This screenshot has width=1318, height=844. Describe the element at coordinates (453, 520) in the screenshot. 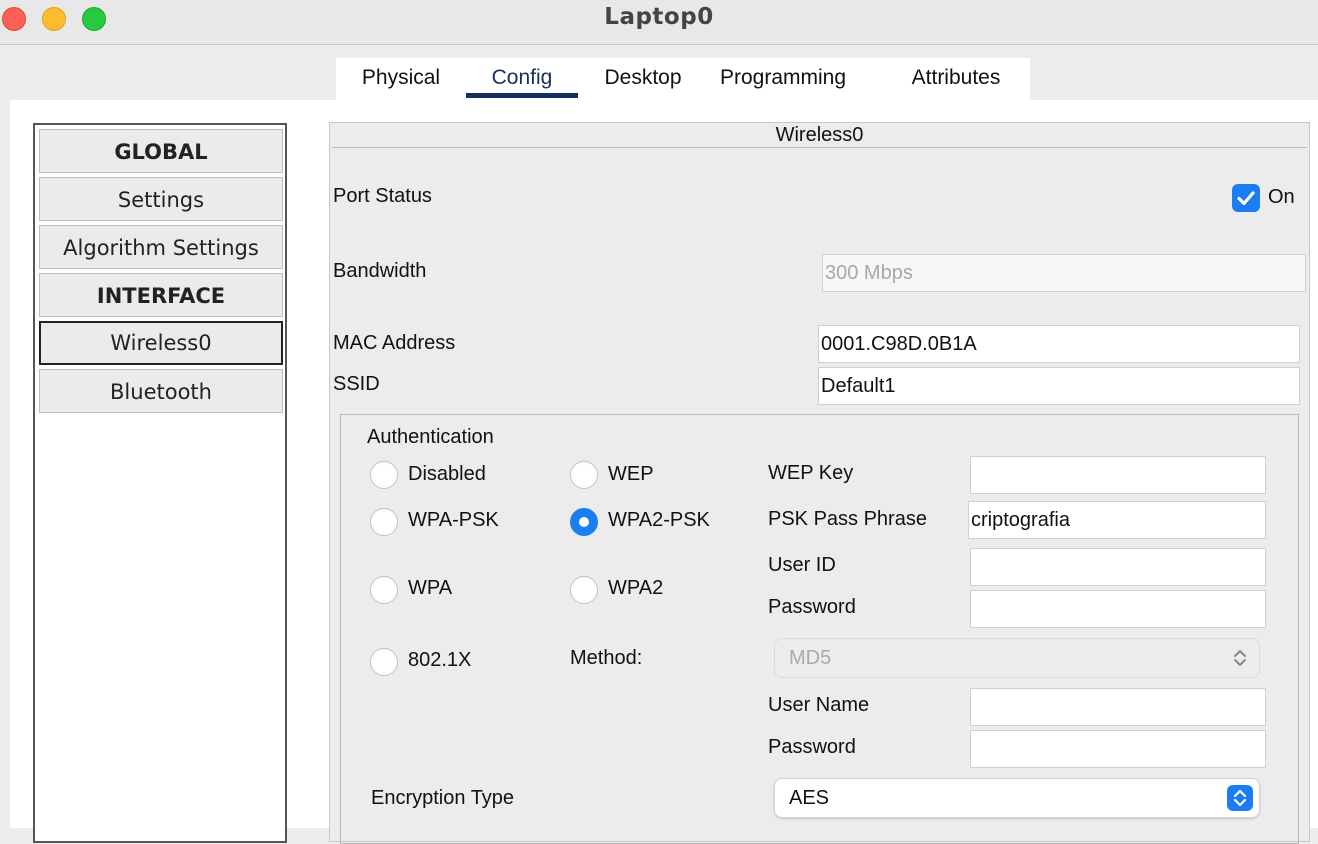

I see `auth-wpa-psk-label: WPA-PSK` at that location.